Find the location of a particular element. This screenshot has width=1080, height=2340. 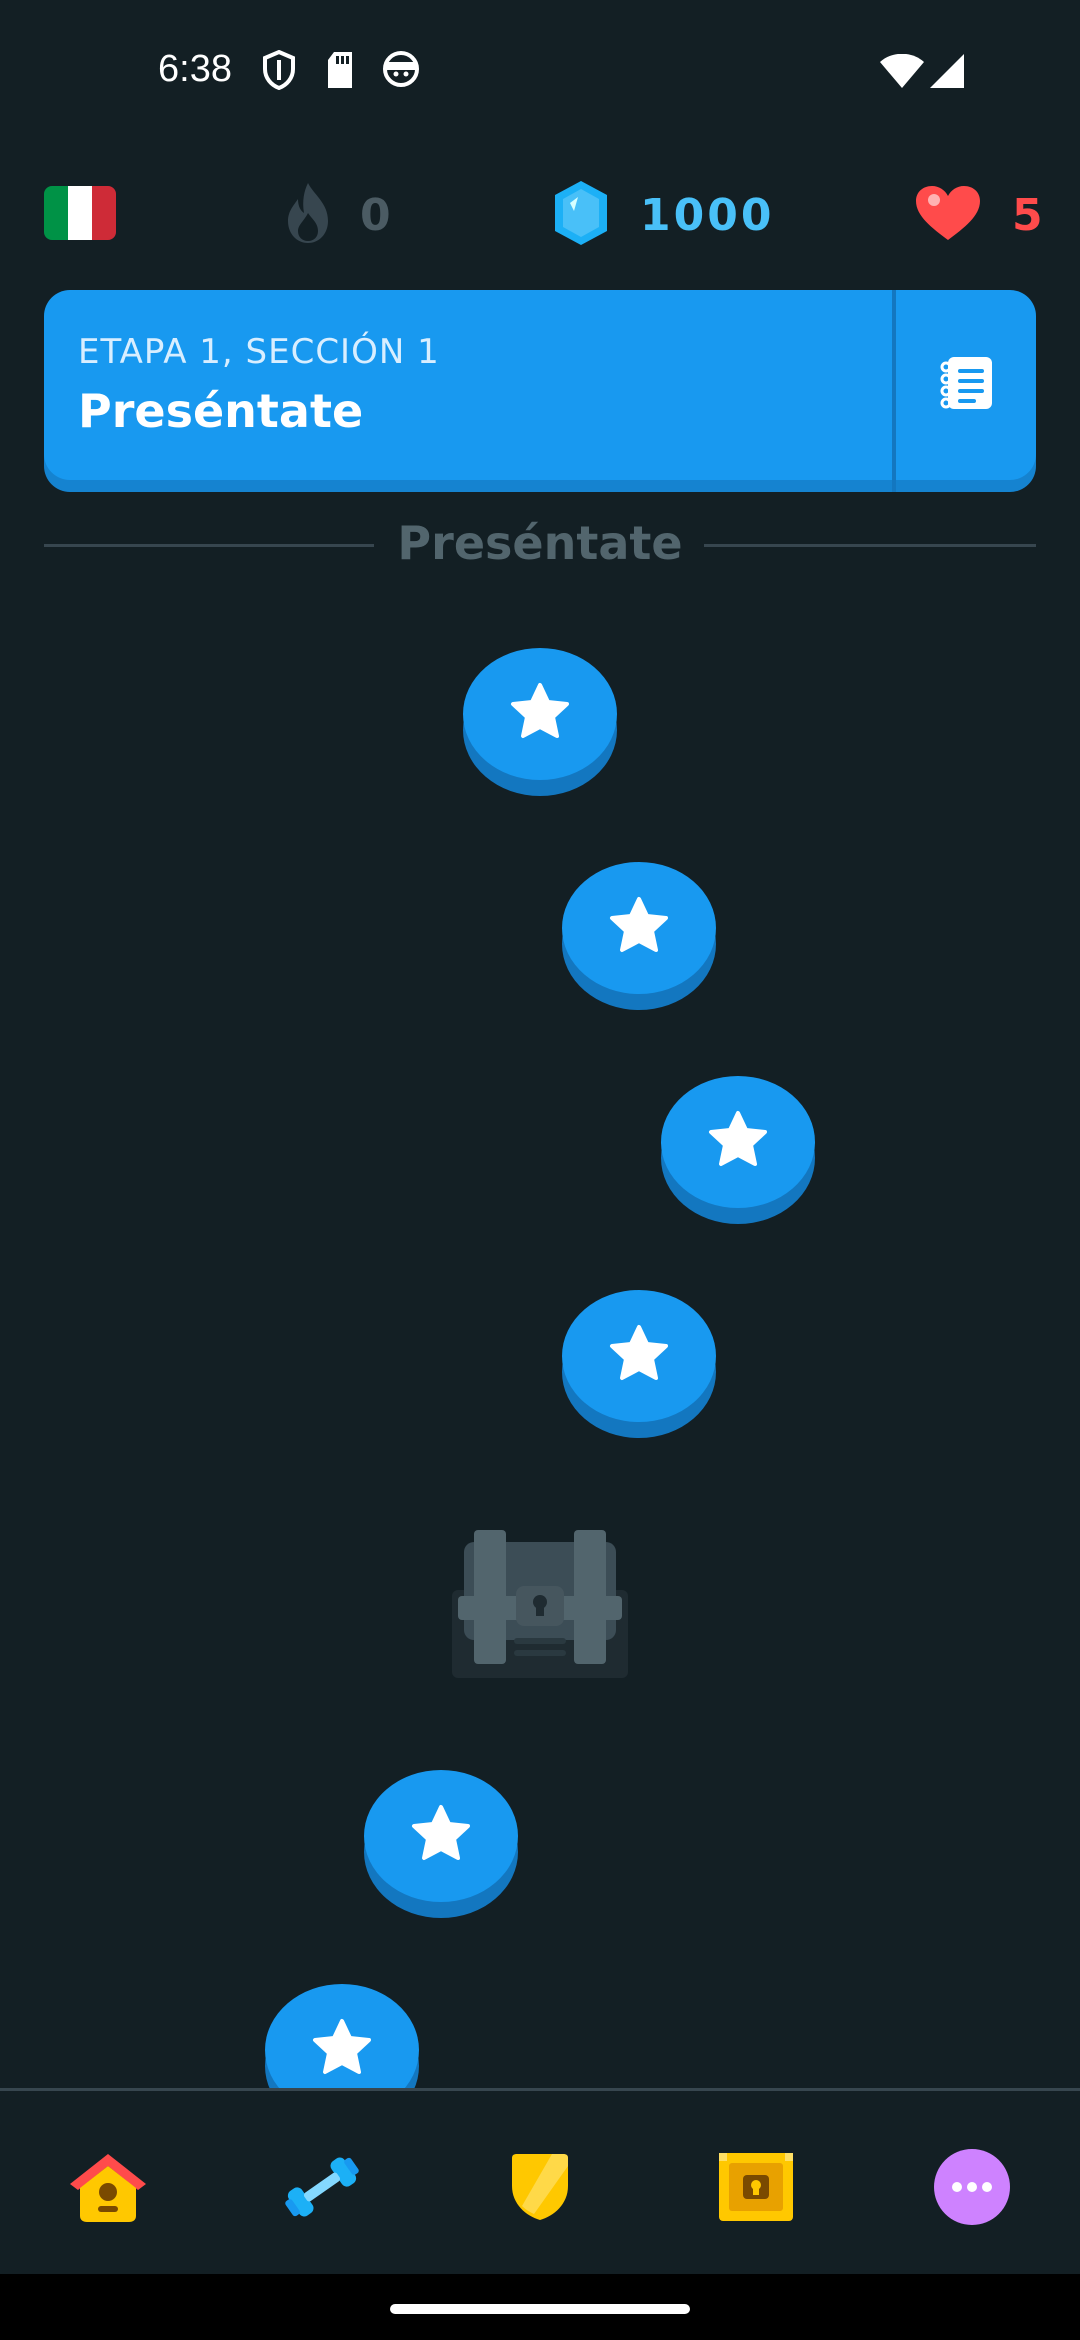

treasure-chest-icon is located at coordinates (756, 2189).